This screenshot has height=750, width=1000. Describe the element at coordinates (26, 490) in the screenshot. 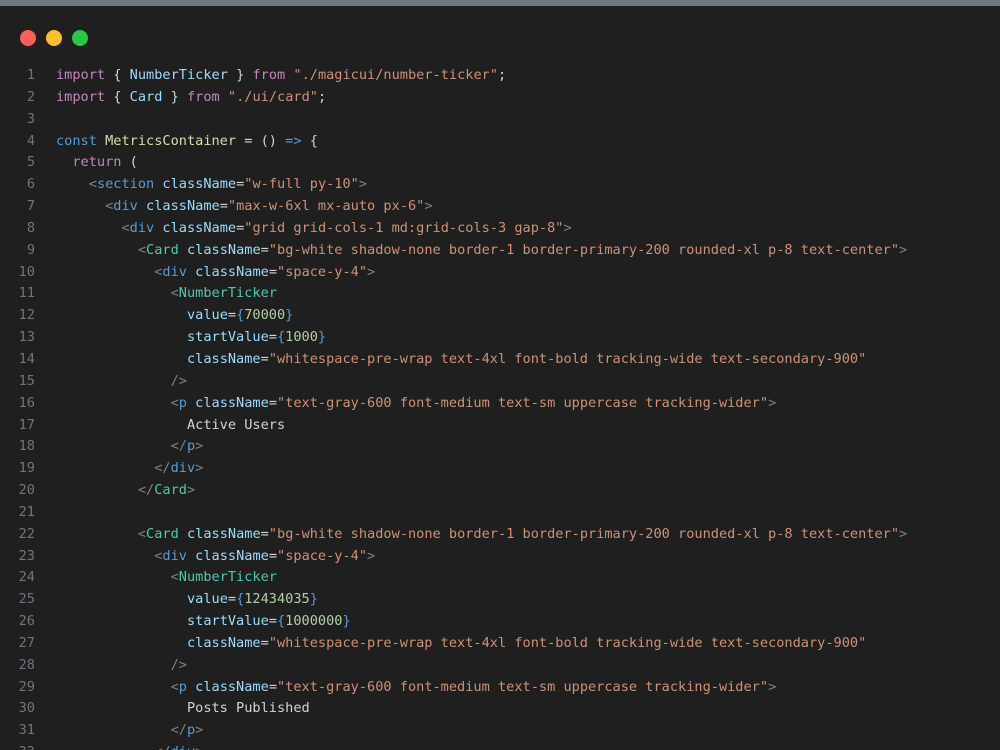

I see `line-number: 20` at that location.